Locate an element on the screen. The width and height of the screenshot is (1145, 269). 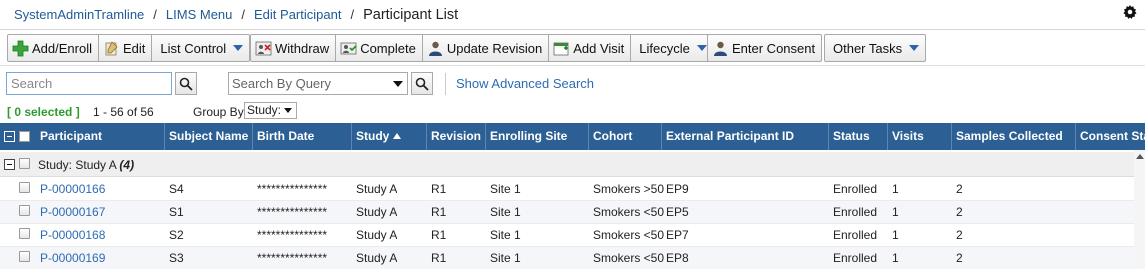
edit-button: Edit is located at coordinates (126, 48).